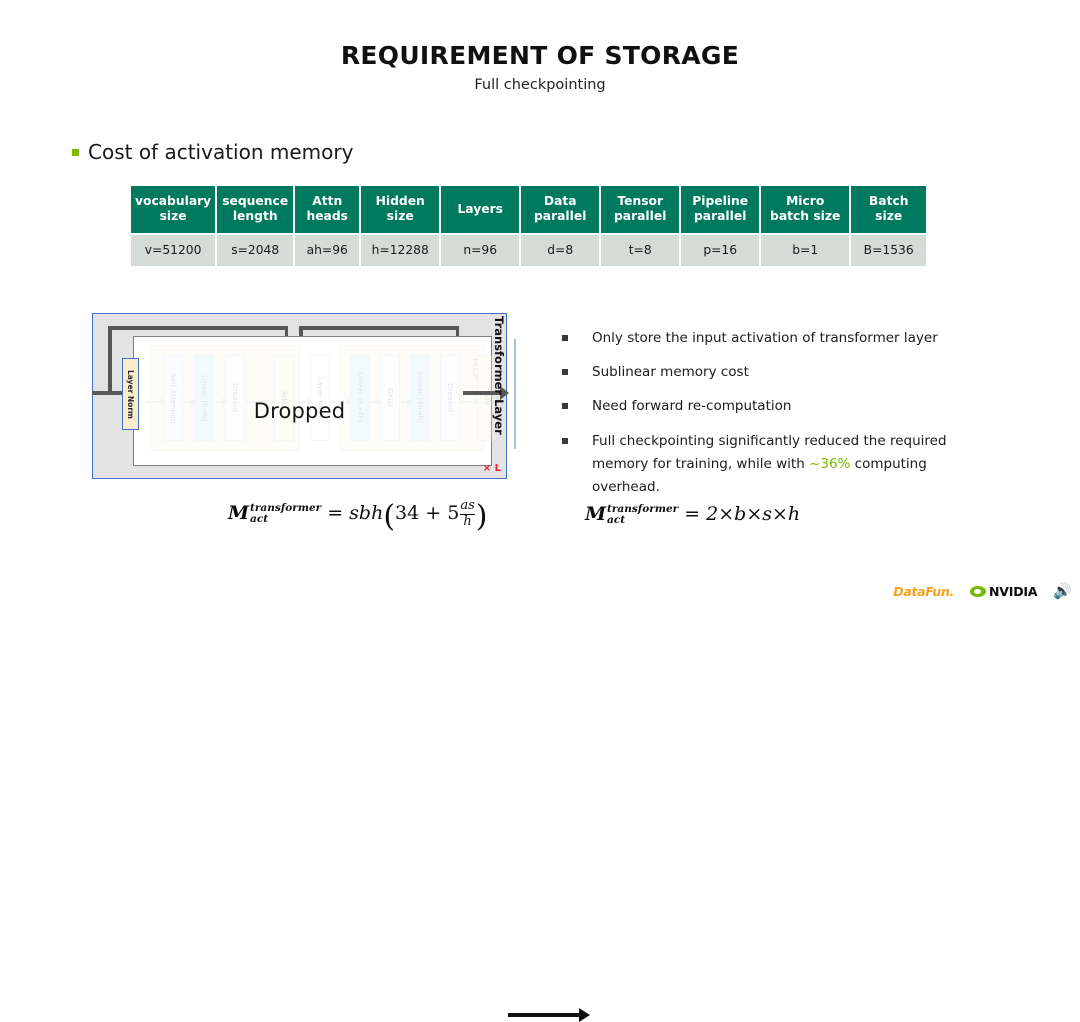 The image size is (1080, 1022). What do you see at coordinates (540, 55) in the screenshot?
I see `page-title: REQUIREMENT OF STORAGE` at bounding box center [540, 55].